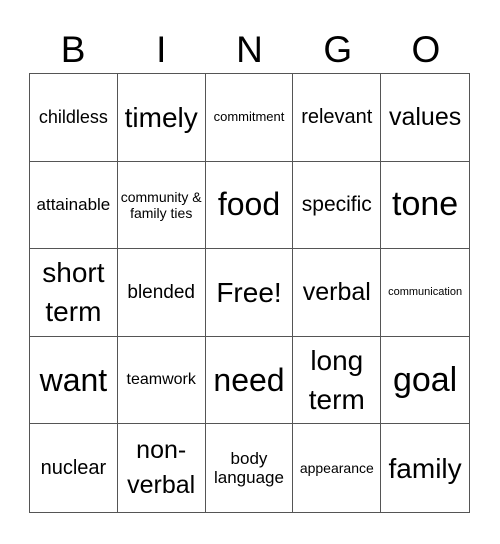 The image size is (500, 544). Describe the element at coordinates (249, 205) in the screenshot. I see `bingo-cell: food` at that location.